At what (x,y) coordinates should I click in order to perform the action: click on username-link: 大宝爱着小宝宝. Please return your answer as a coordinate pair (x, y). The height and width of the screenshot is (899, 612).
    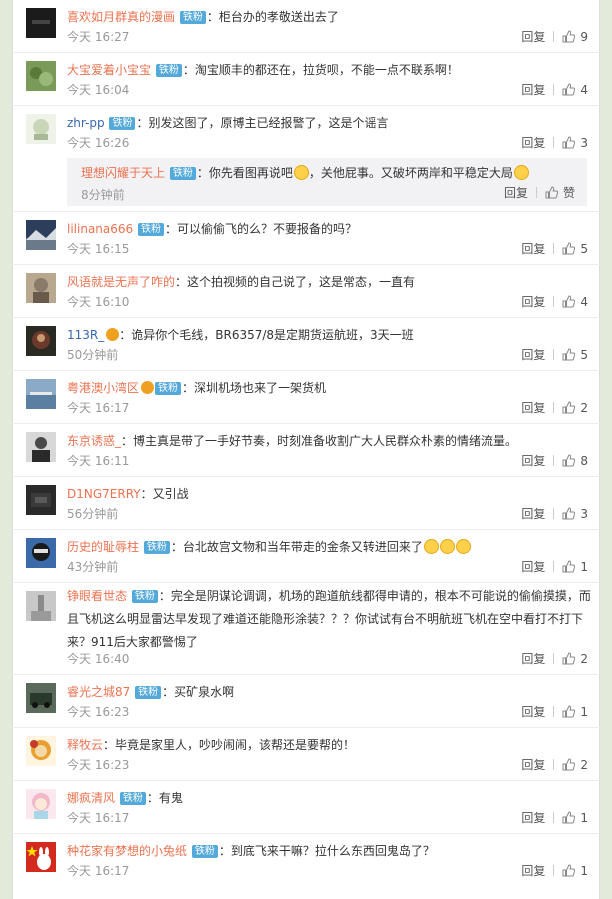
    Looking at the image, I should click on (109, 70).